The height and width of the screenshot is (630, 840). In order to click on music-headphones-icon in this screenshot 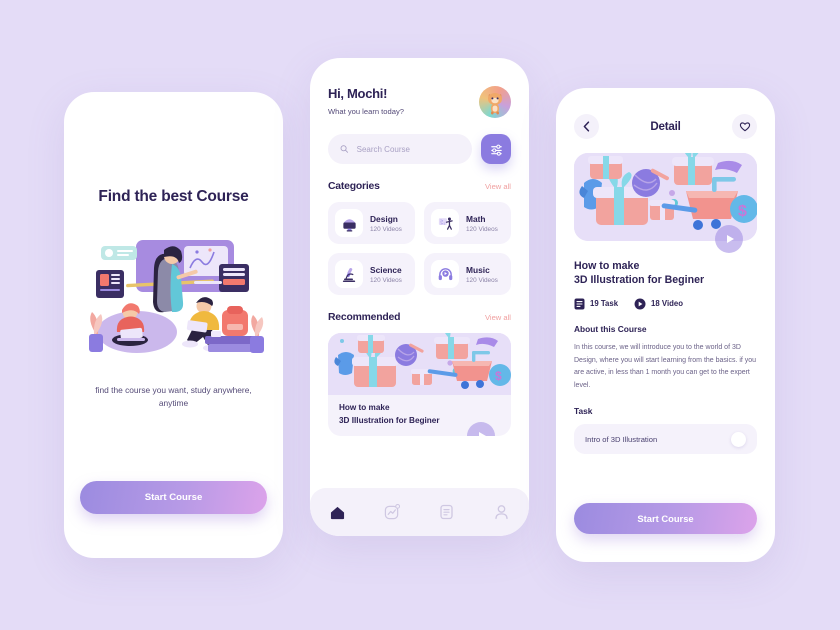, I will do `click(445, 274)`.